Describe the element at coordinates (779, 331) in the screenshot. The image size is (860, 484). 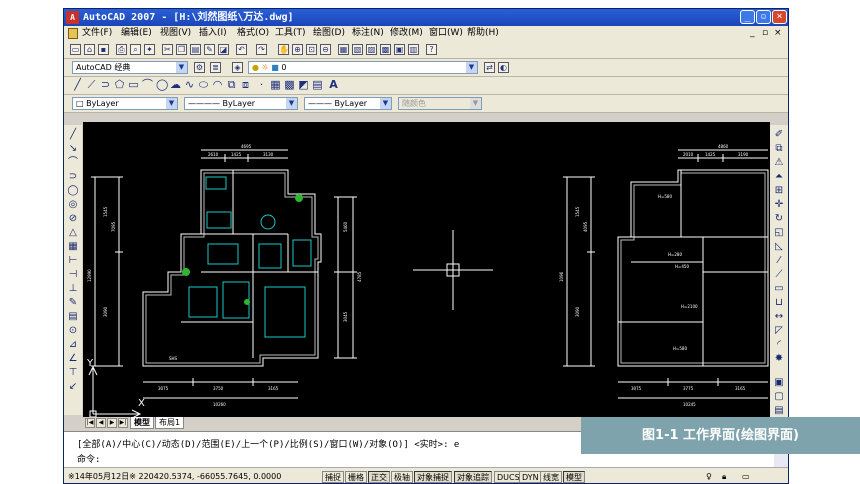
I see `chamfer-icon: ◸` at that location.